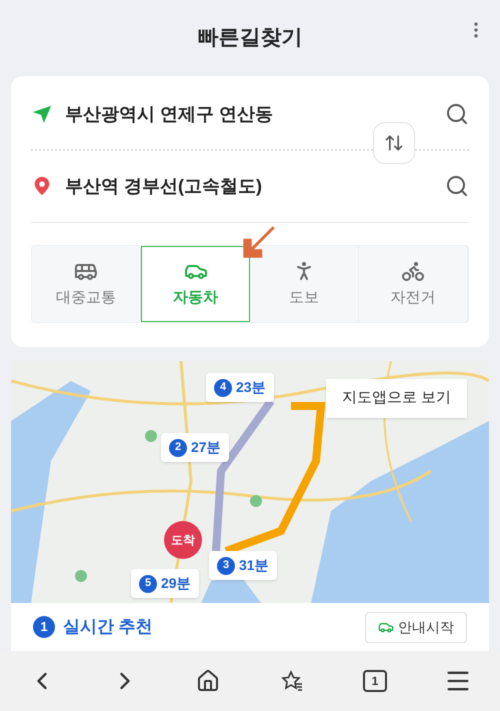 The image size is (500, 711). I want to click on open-map-app-button: 지도앱으로 보기, so click(396, 398).